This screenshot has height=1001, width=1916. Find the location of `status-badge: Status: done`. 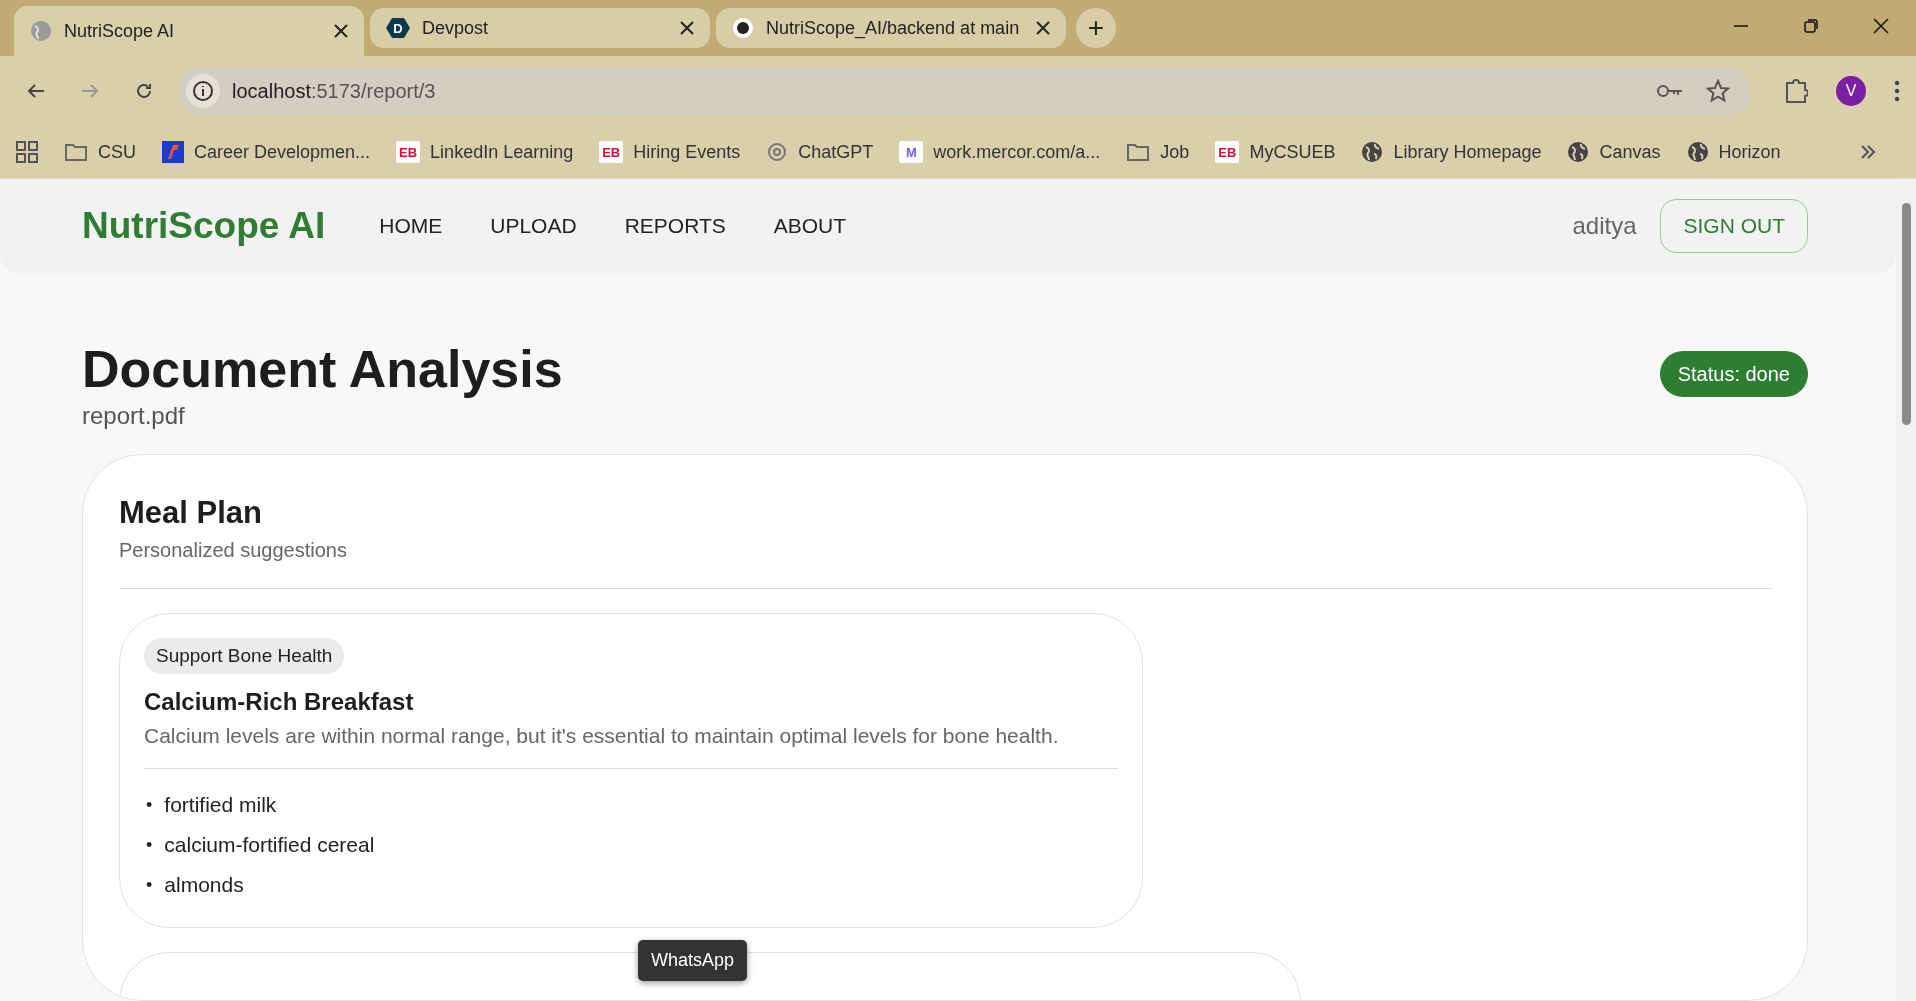

status-badge: Status: done is located at coordinates (1733, 374).